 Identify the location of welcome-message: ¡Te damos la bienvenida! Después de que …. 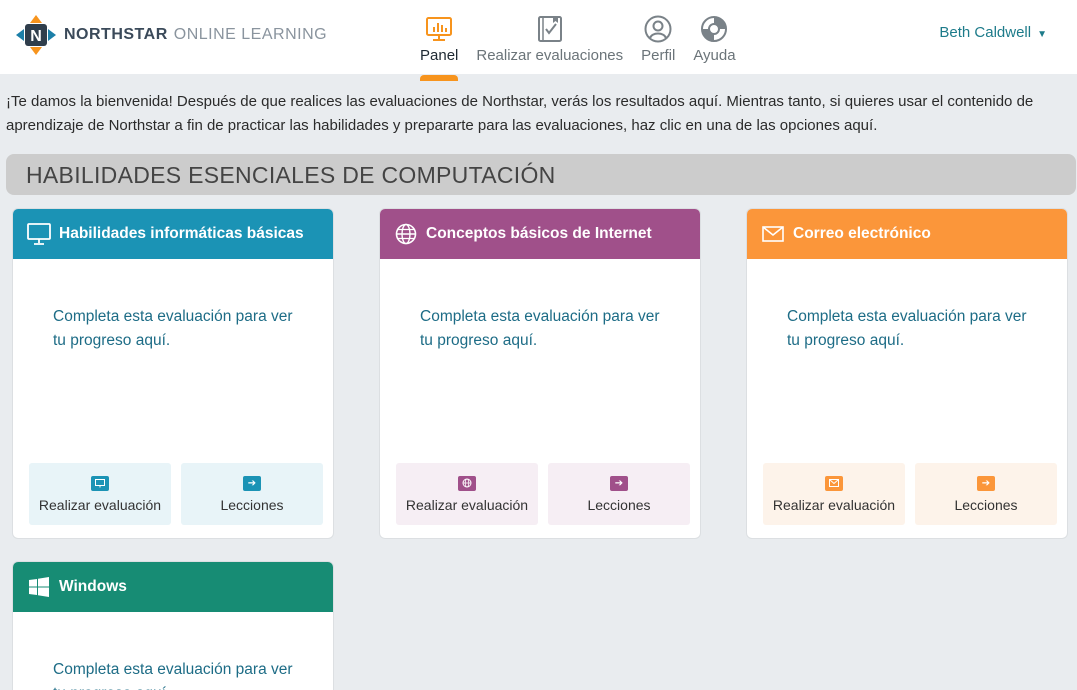
(520, 113).